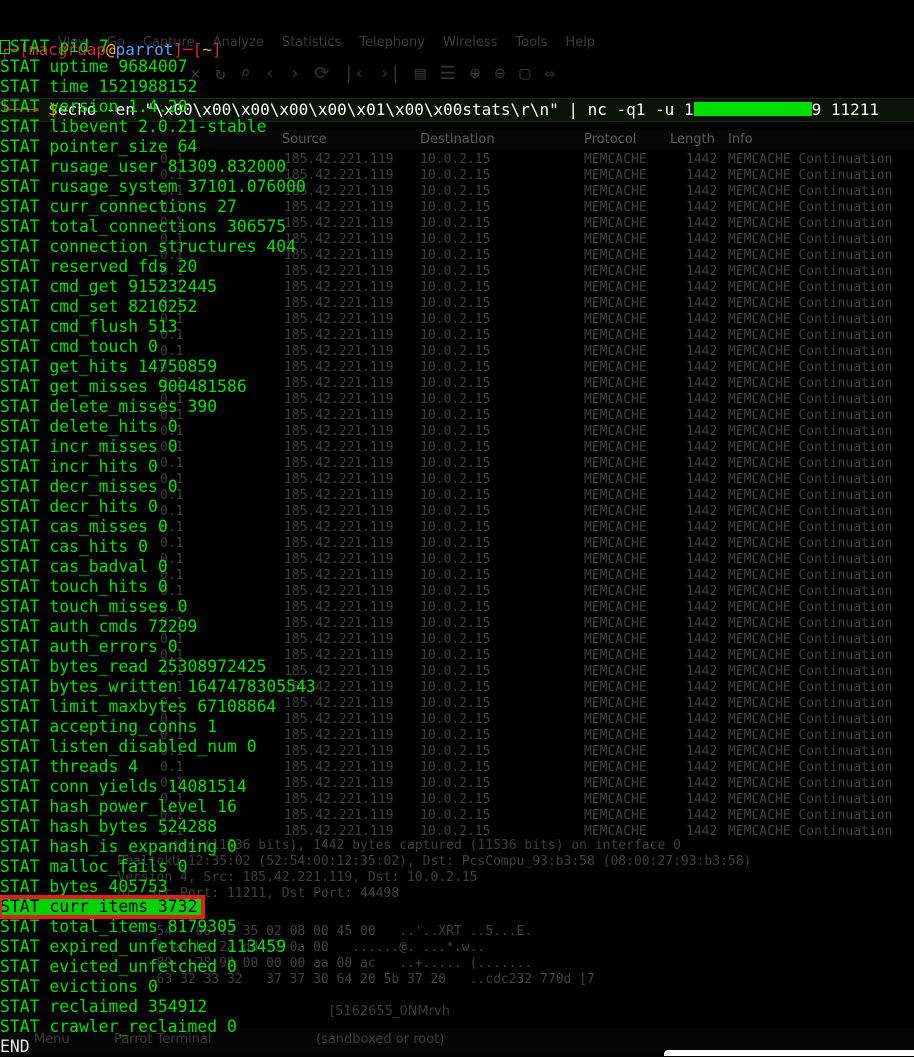  Describe the element at coordinates (89, 446) in the screenshot. I see `stat-line: STAT incr_misses 0` at that location.